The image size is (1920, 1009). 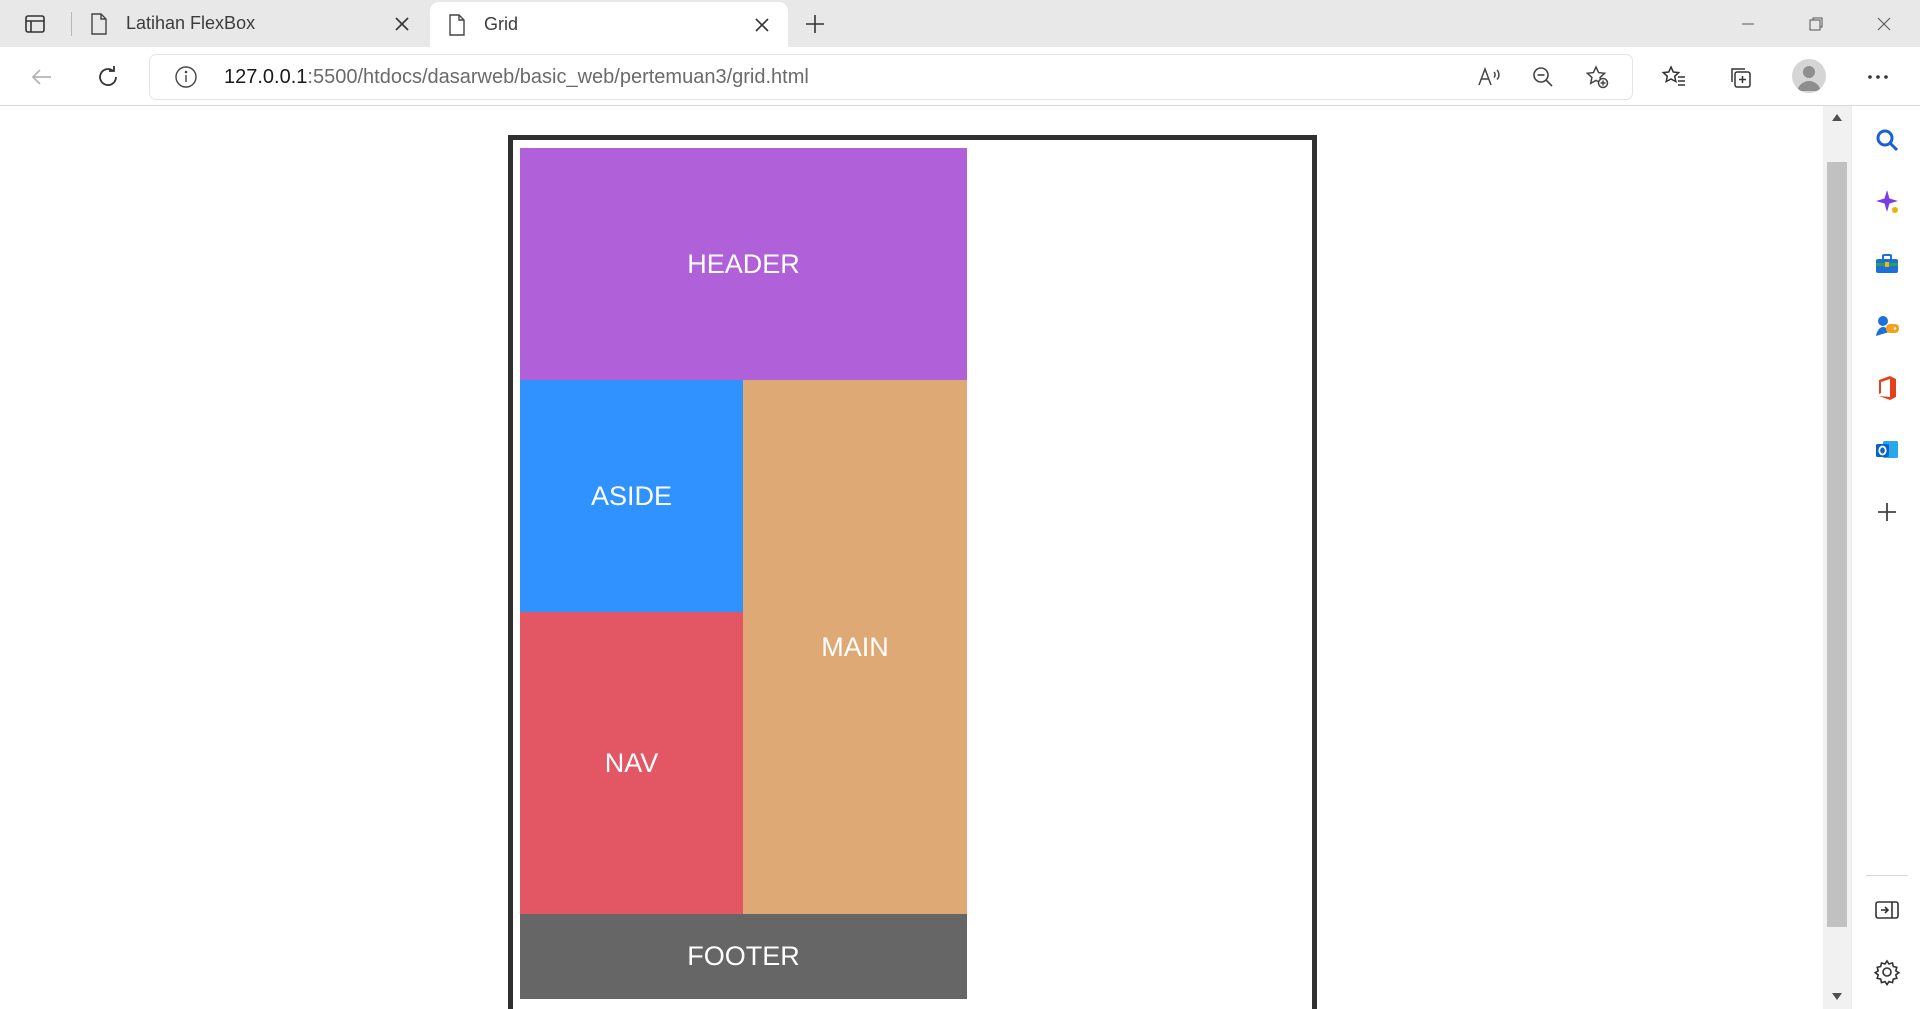 What do you see at coordinates (1887, 388) in the screenshot?
I see `office-icon` at bounding box center [1887, 388].